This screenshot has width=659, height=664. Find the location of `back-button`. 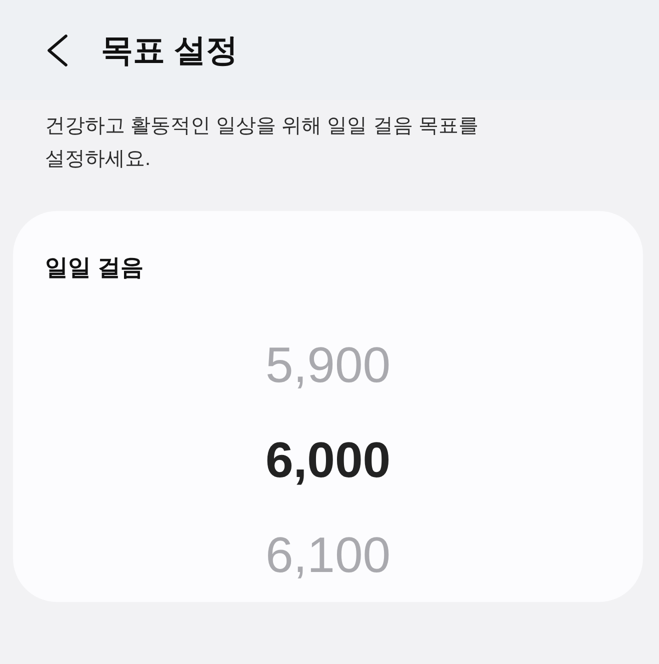

back-button is located at coordinates (57, 50).